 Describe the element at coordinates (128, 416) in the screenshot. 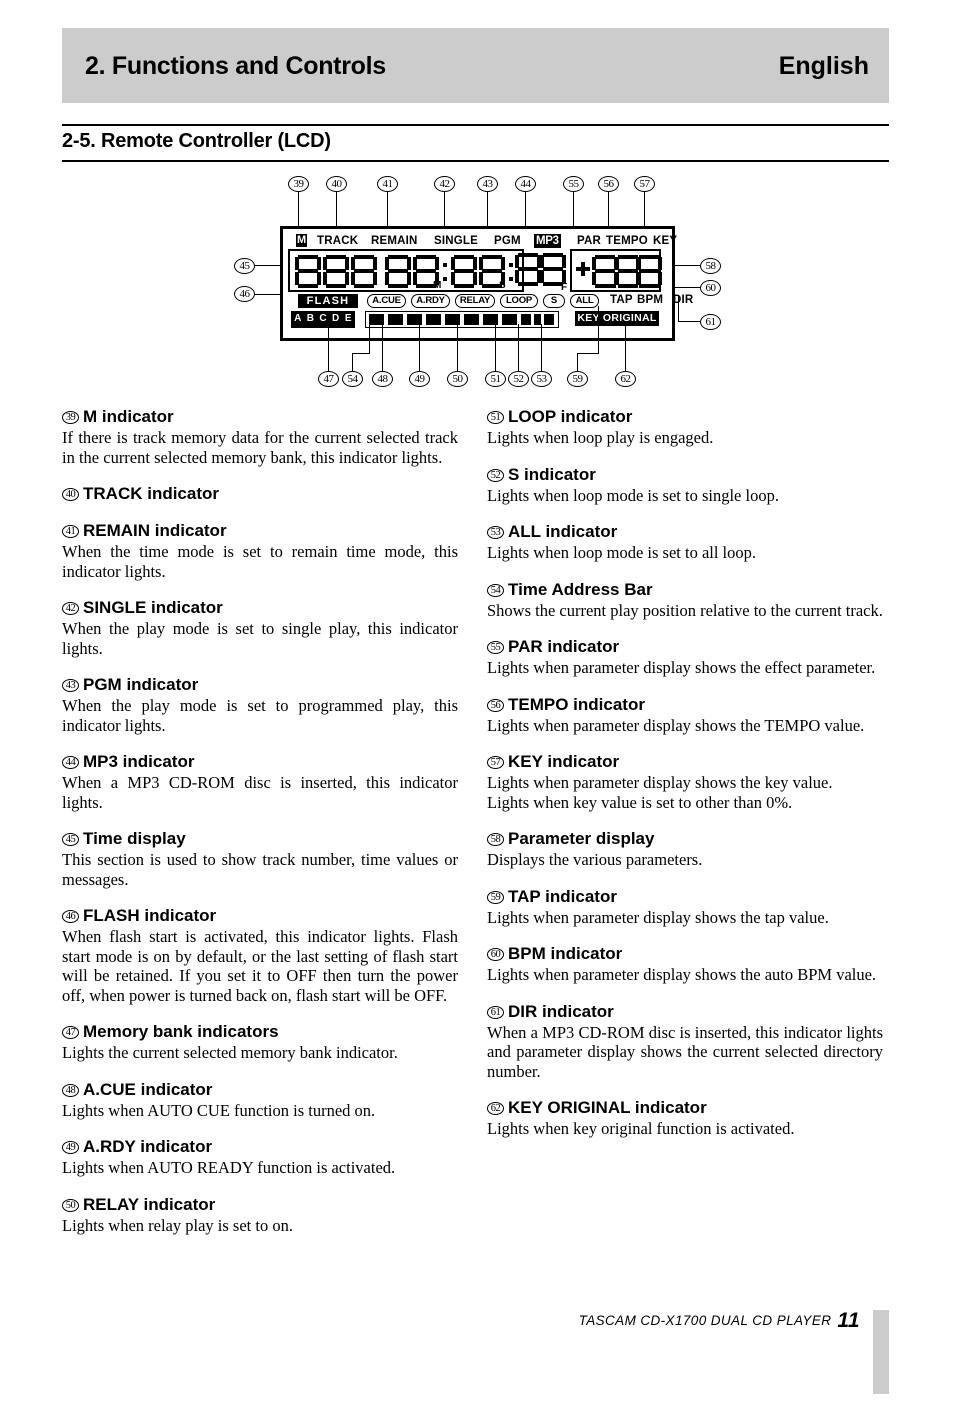

I see `entry-title: M indicator` at that location.